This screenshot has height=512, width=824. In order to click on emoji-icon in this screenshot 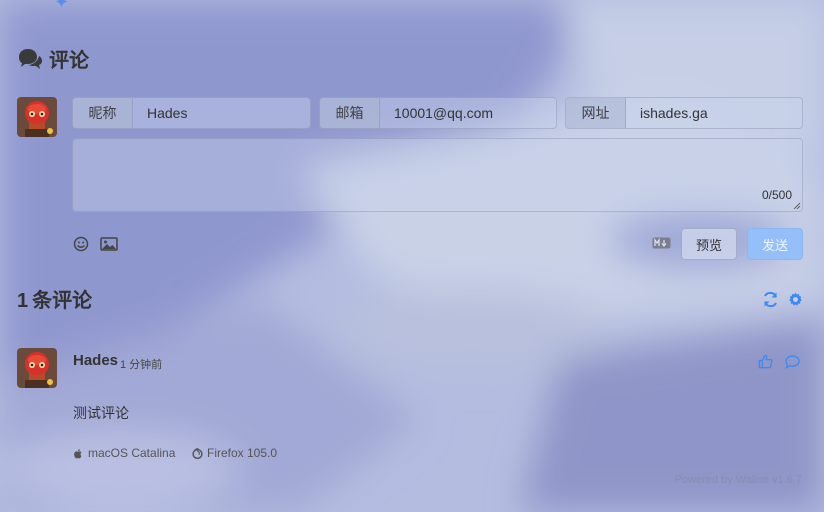, I will do `click(81, 244)`.